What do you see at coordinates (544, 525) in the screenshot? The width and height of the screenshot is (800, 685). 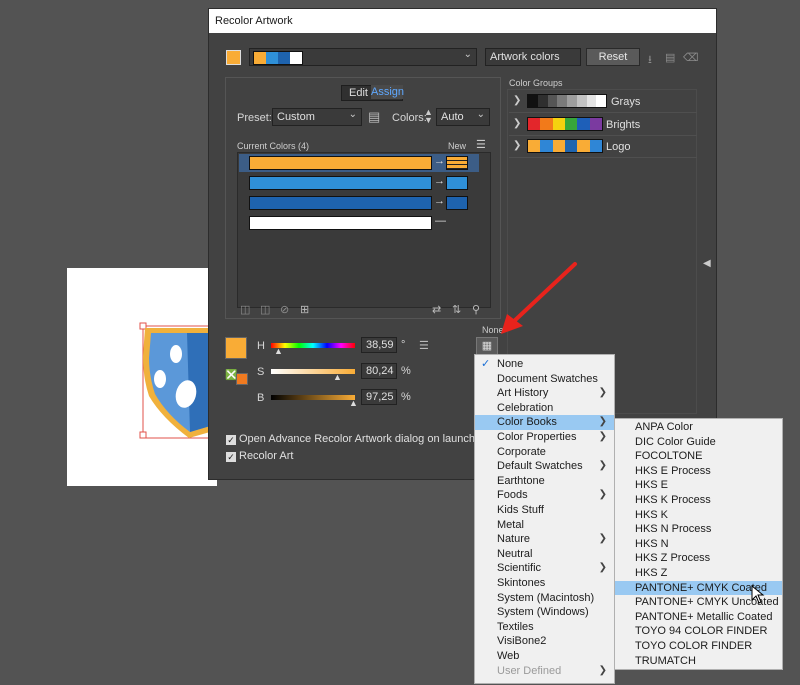 I see `menu-item: Metal` at bounding box center [544, 525].